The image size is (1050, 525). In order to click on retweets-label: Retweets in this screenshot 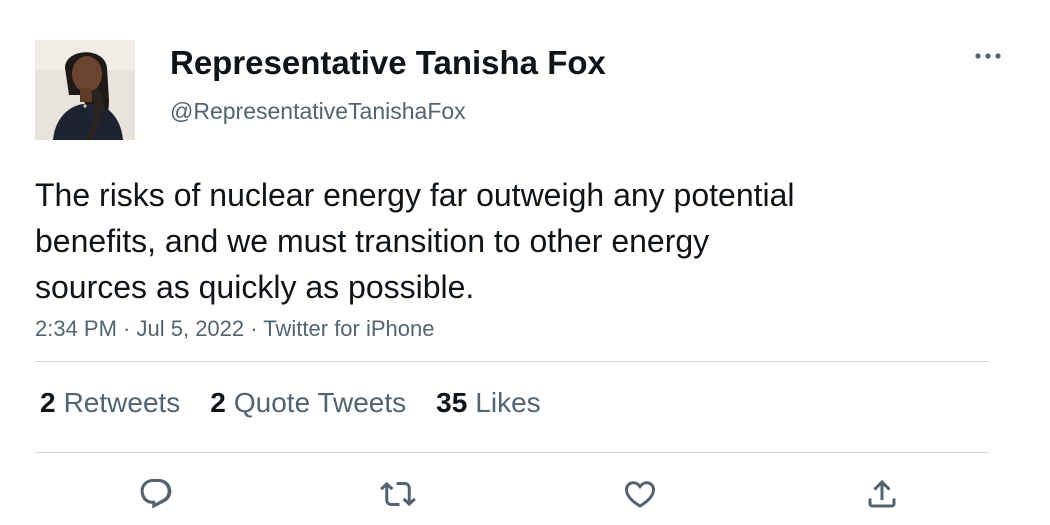, I will do `click(122, 402)`.